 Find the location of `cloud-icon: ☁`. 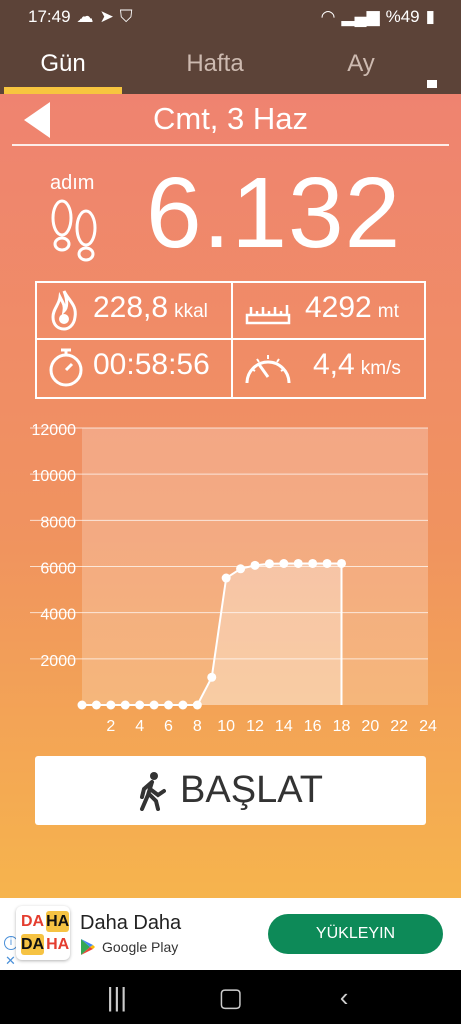

cloud-icon: ☁ is located at coordinates (85, 16).